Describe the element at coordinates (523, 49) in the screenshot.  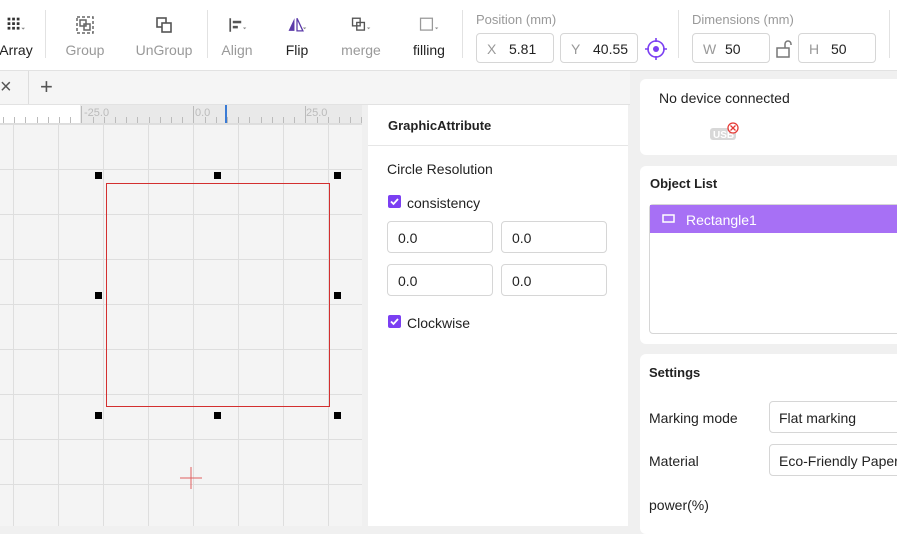
I see `x-value: 5.81` at that location.